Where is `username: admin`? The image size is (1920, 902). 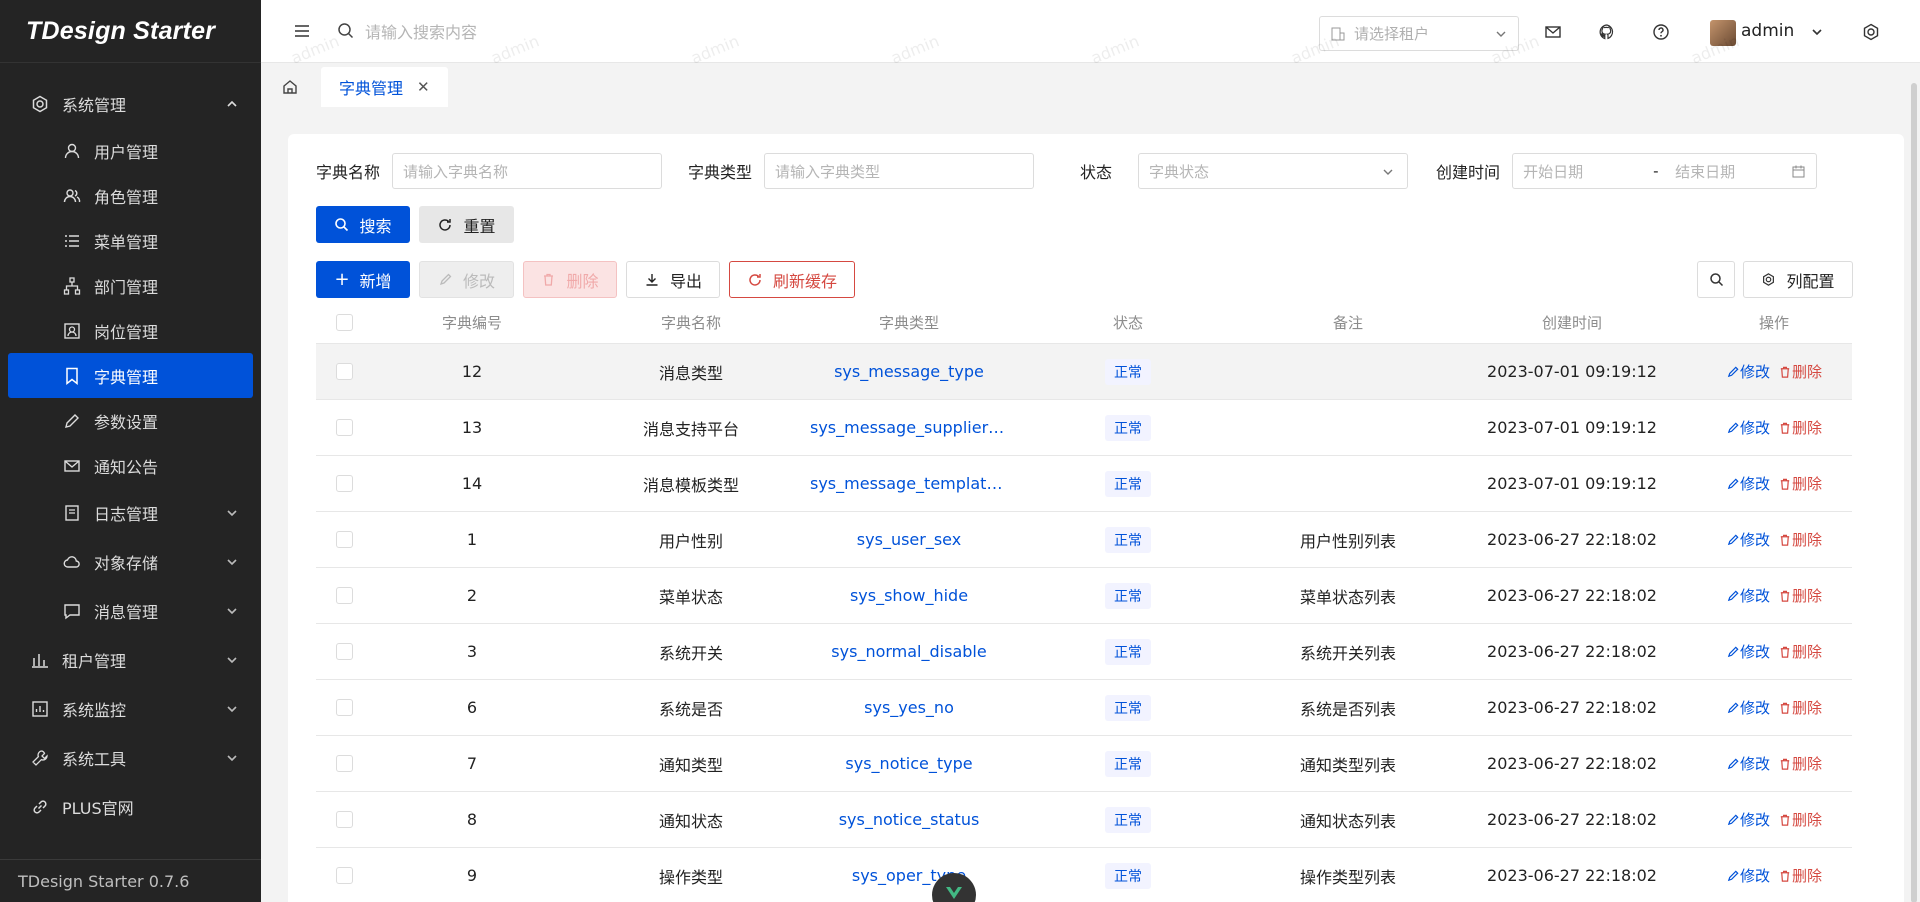 username: admin is located at coordinates (1767, 31).